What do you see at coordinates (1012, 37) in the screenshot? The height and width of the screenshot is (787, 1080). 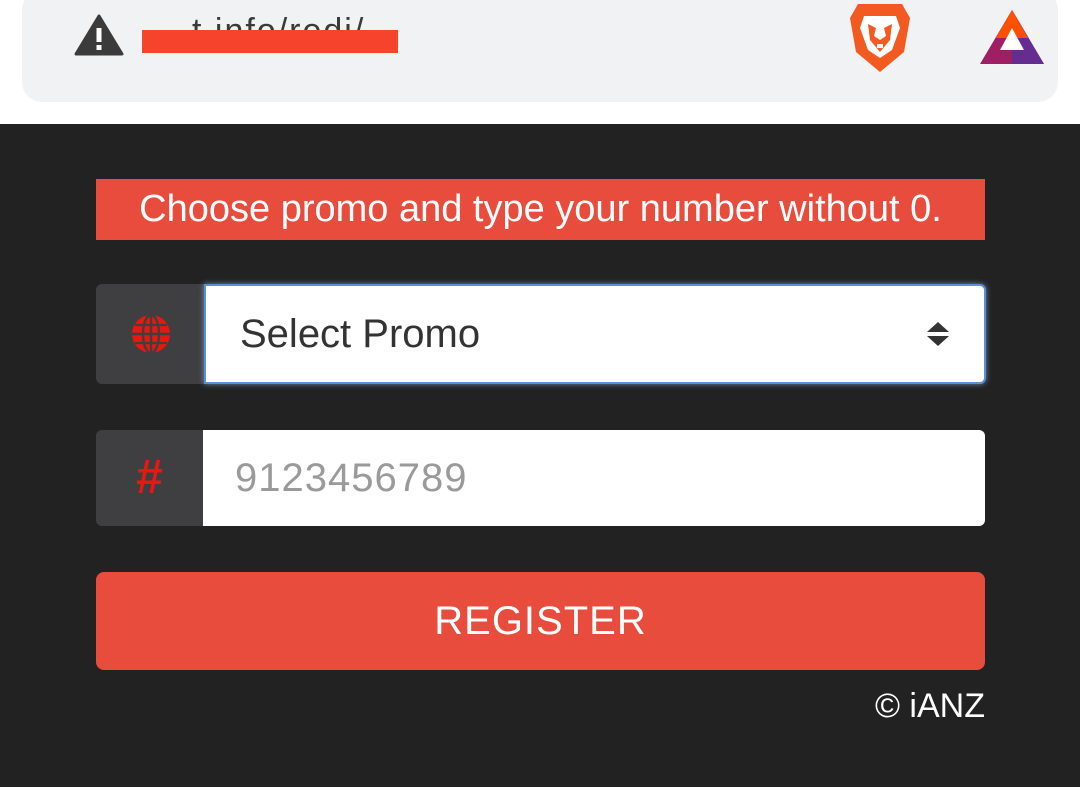 I see `bat-triangle-icon` at bounding box center [1012, 37].